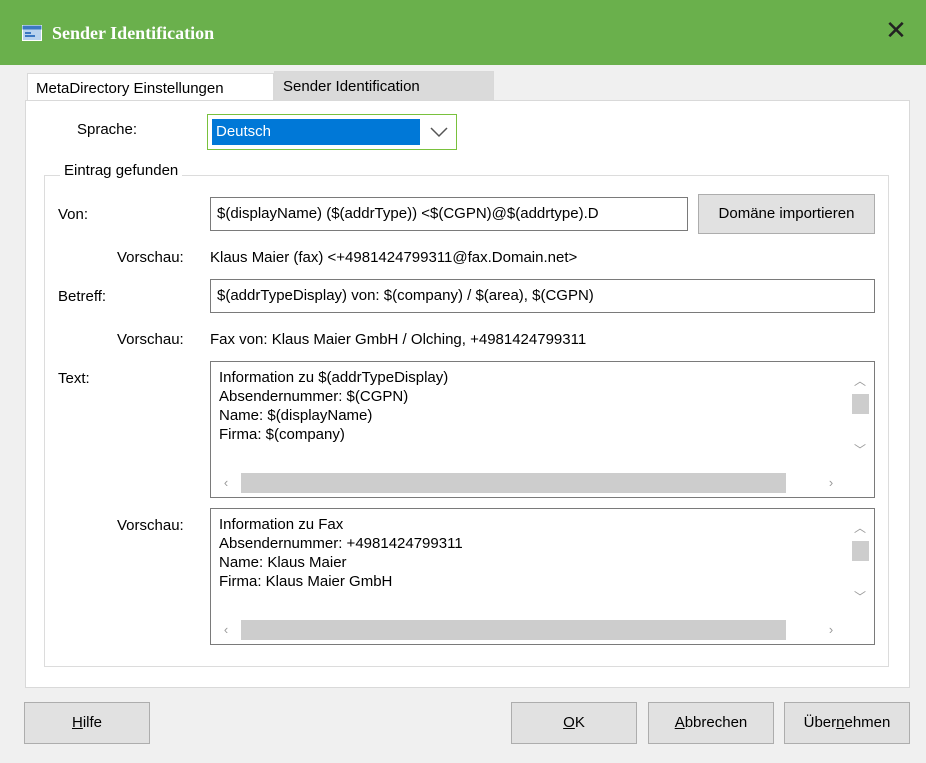 This screenshot has width=926, height=763. Describe the element at coordinates (74, 378) in the screenshot. I see `text-label: Text:` at that location.